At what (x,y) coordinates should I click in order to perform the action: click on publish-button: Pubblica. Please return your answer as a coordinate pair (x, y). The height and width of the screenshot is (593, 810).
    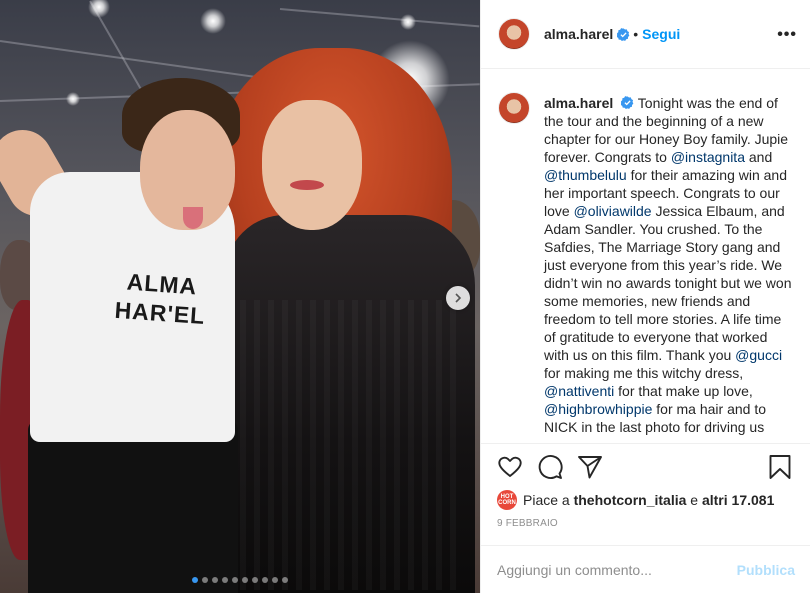
    Looking at the image, I should click on (766, 570).